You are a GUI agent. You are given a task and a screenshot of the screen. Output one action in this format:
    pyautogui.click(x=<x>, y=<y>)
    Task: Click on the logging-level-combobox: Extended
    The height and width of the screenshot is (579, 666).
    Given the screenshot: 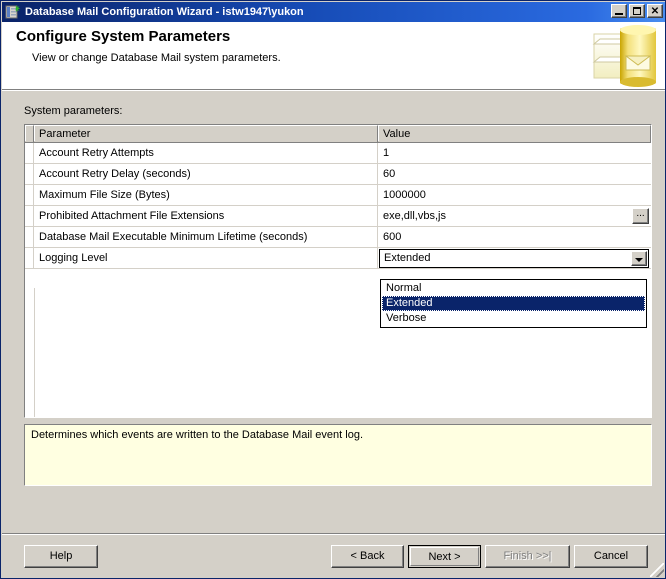 What is the action you would take?
    pyautogui.click(x=514, y=258)
    